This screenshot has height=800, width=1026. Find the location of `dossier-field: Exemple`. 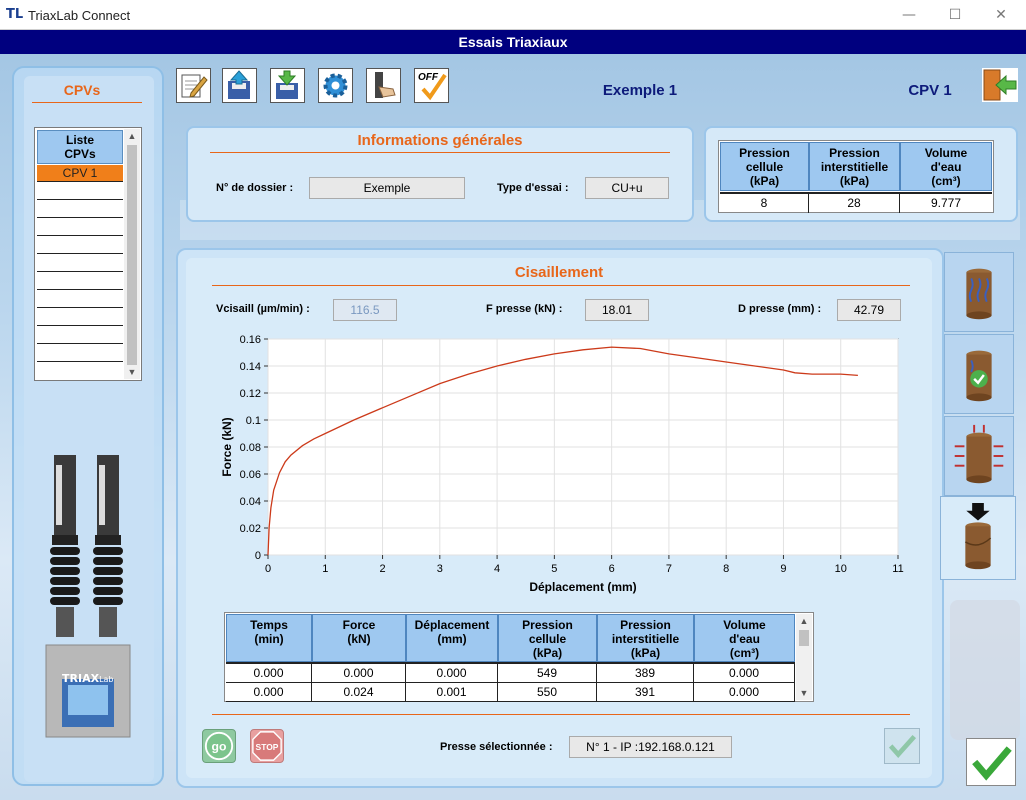

dossier-field: Exemple is located at coordinates (387, 188).